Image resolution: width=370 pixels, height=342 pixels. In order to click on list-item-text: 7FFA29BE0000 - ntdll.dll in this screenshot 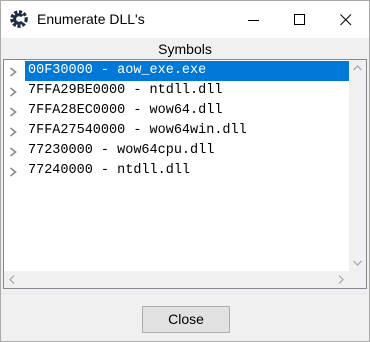, I will do `click(125, 90)`.